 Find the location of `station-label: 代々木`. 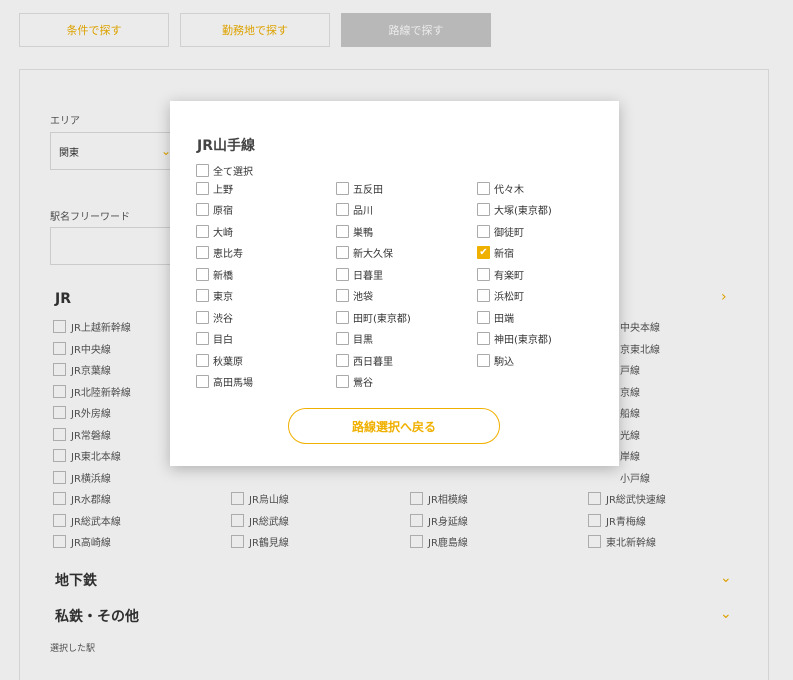

station-label: 代々木 is located at coordinates (509, 190).